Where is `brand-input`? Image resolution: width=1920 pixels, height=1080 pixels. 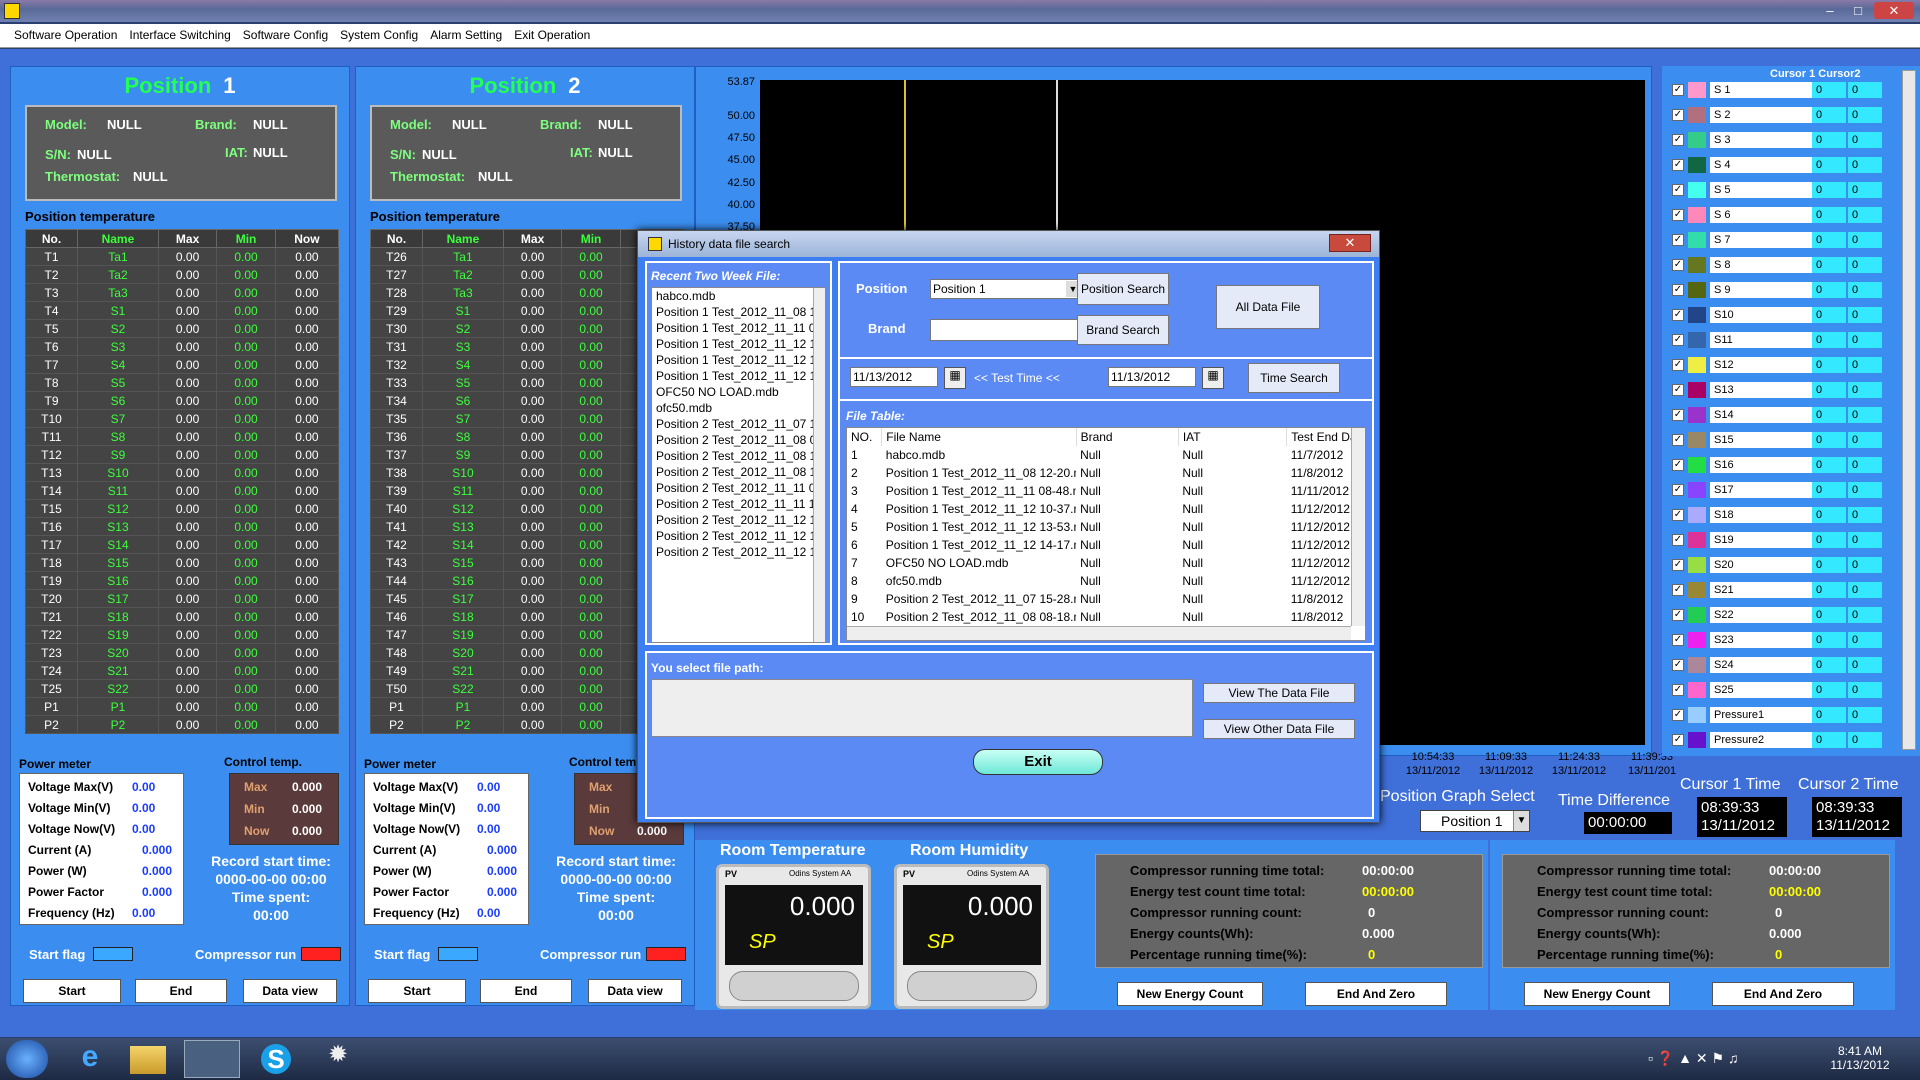 brand-input is located at coordinates (1007, 330).